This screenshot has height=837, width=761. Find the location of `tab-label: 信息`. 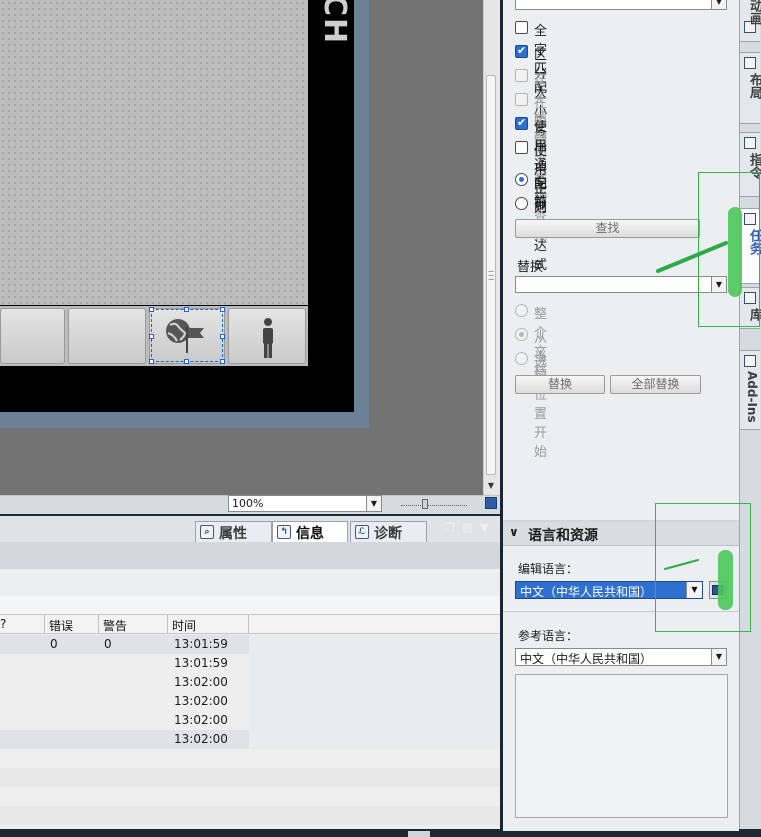

tab-label: 信息 is located at coordinates (310, 534).